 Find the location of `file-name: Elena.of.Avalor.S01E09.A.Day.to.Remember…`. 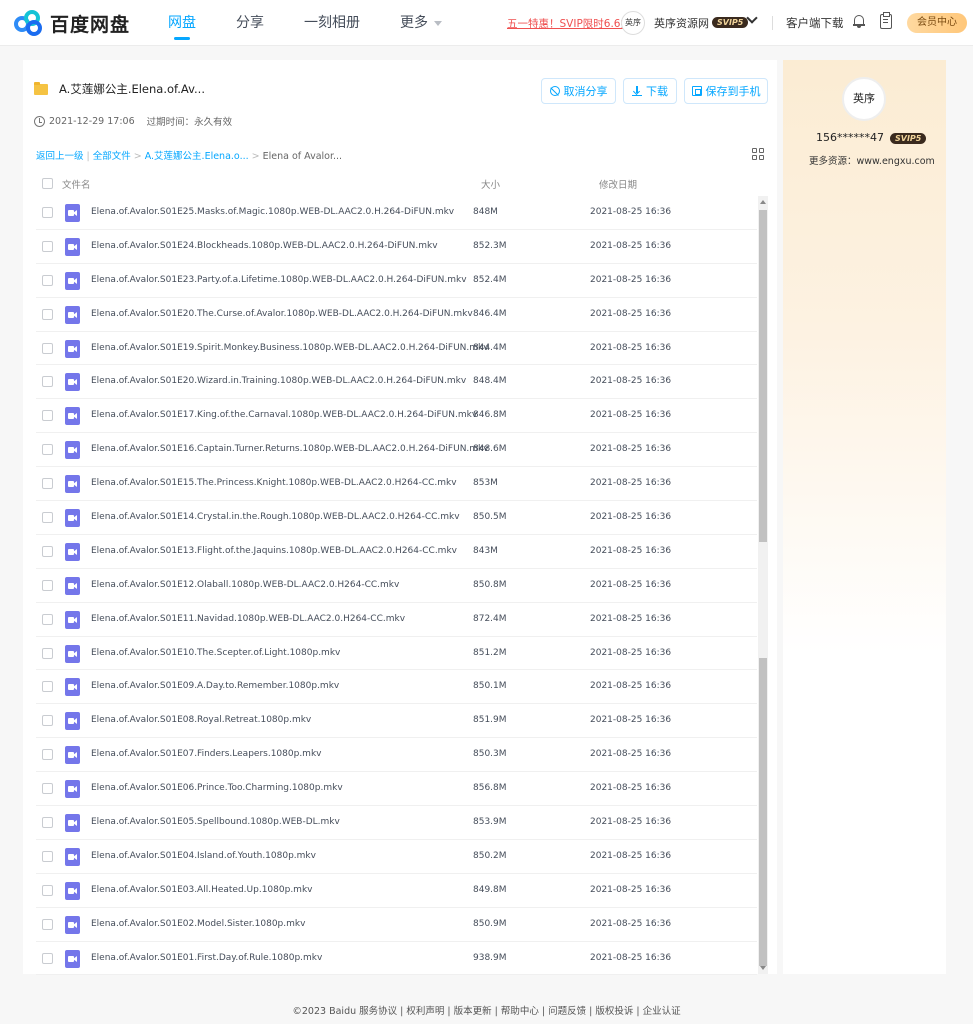

file-name: Elena.of.Avalor.S01E09.A.Day.to.Remember… is located at coordinates (215, 686).